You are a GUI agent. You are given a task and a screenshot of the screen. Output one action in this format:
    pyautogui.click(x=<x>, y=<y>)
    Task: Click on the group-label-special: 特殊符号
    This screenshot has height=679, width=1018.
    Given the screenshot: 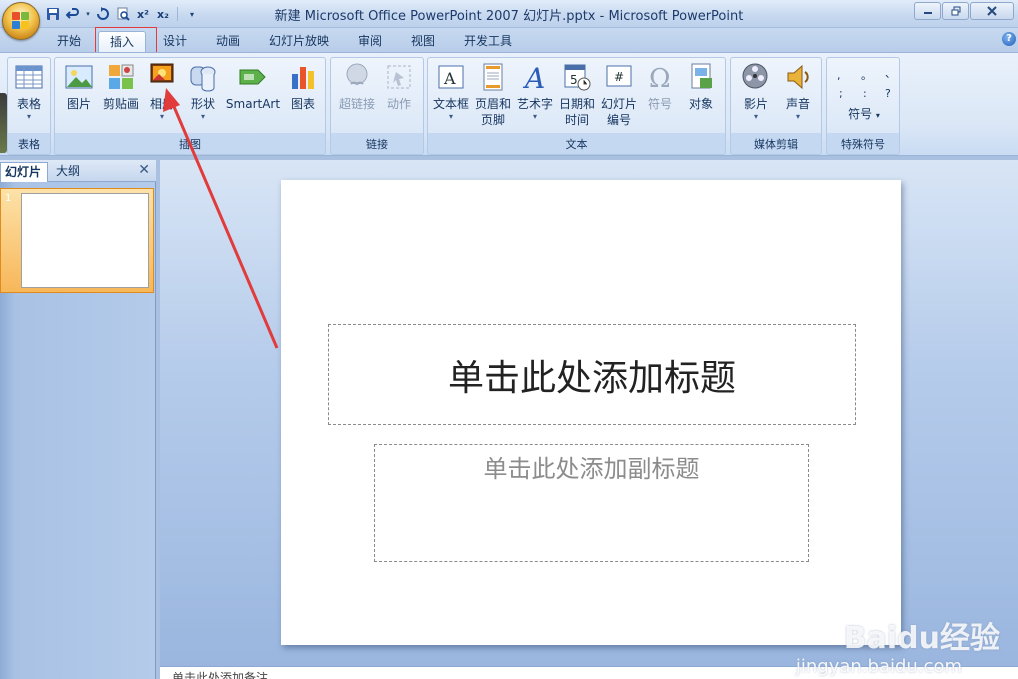 What is the action you would take?
    pyautogui.click(x=863, y=144)
    